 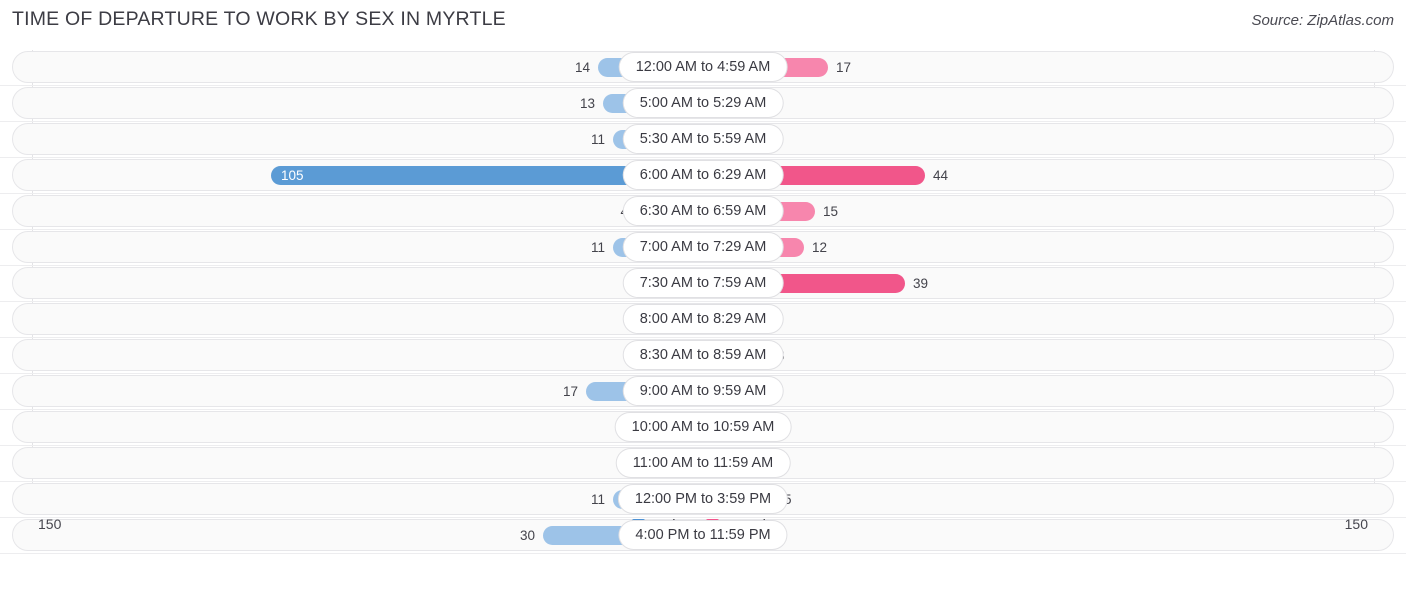 What do you see at coordinates (941, 175) in the screenshot?
I see `value-label-female: 44` at bounding box center [941, 175].